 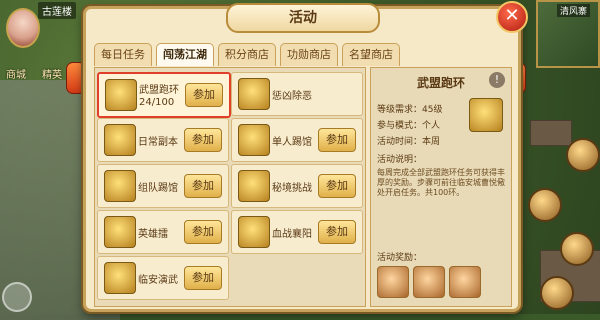 I want to click on skill-2-icon, so click(x=577, y=249).